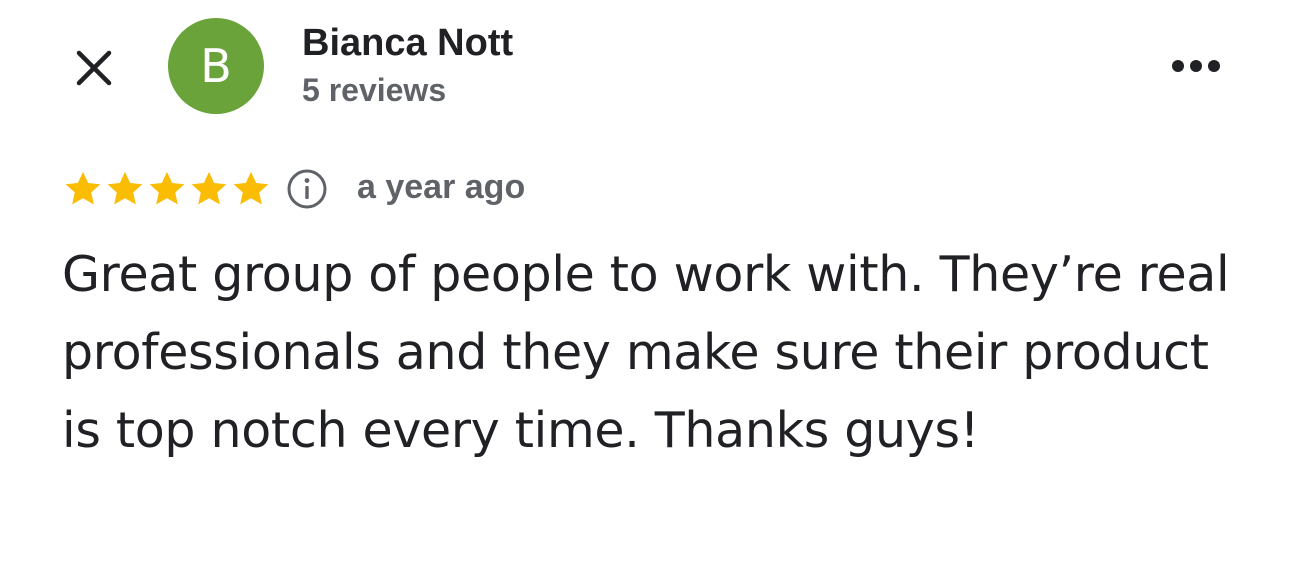 The image size is (1290, 573). I want to click on close-icon, so click(94, 68).